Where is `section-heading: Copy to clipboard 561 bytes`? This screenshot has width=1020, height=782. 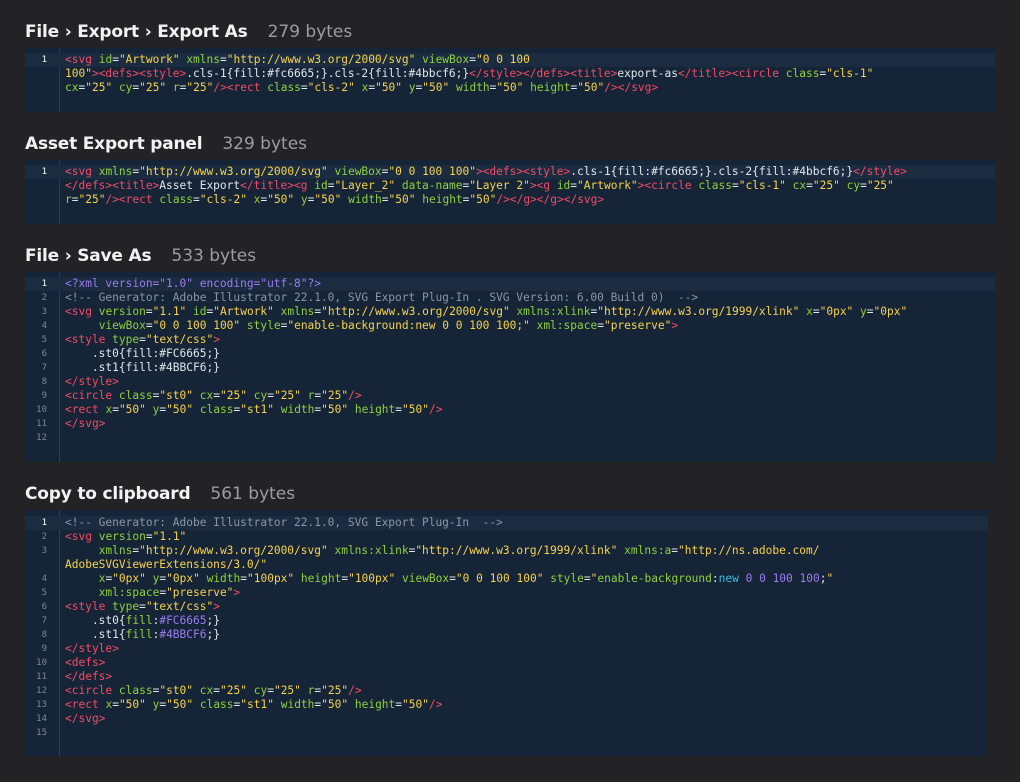 section-heading: Copy to clipboard 561 bytes is located at coordinates (160, 494).